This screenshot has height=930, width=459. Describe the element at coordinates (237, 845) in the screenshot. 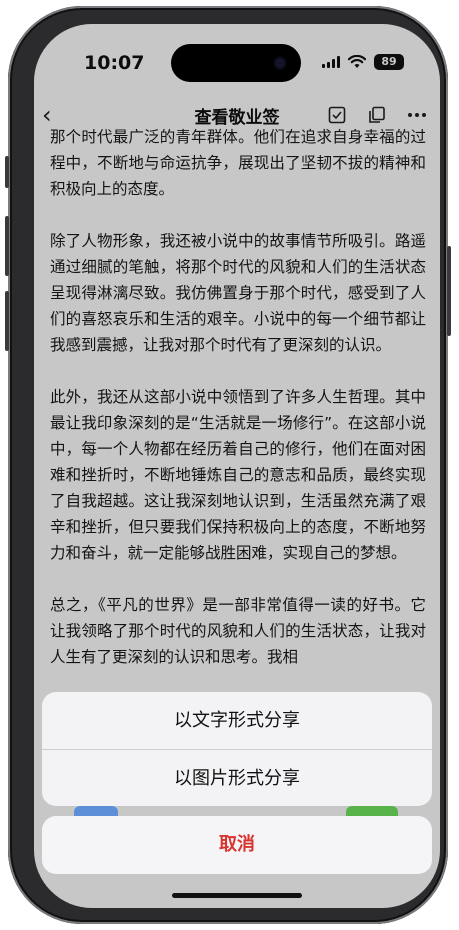

I see `cancel-button: 取消` at that location.